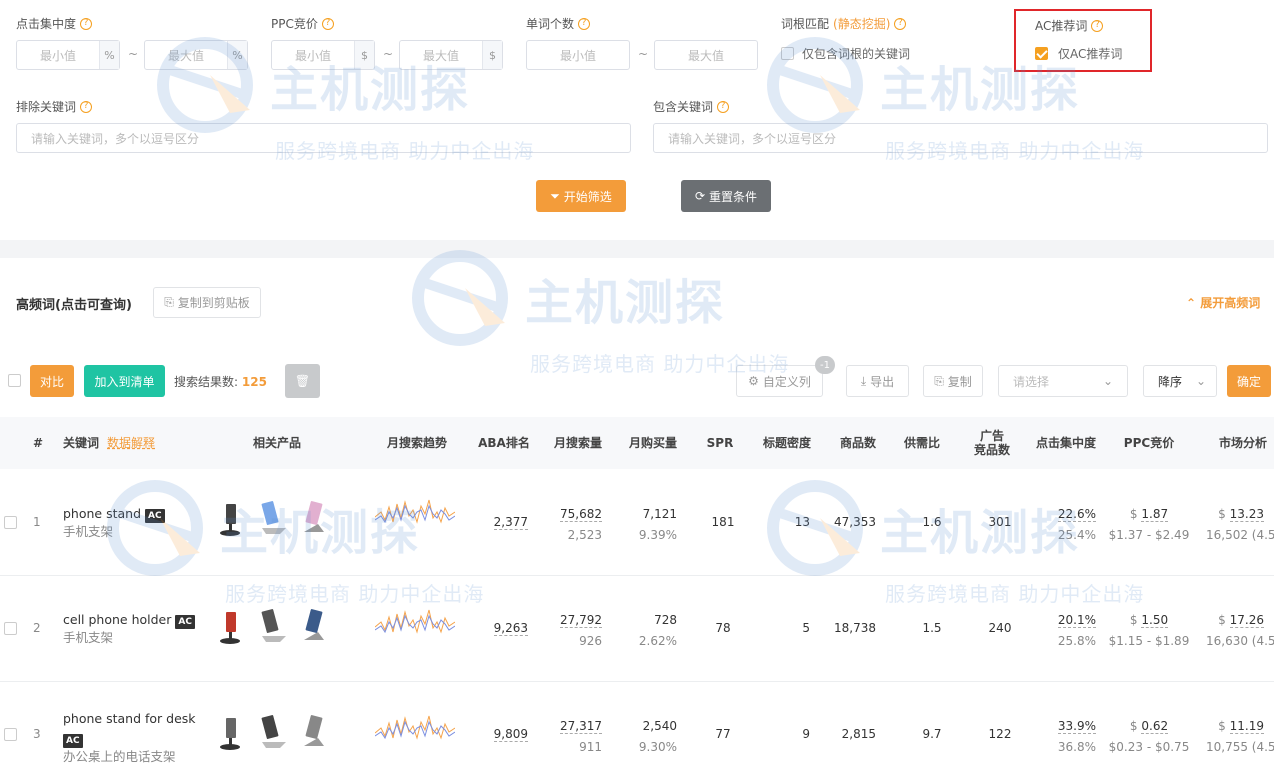  I want to click on col-products: 相关产品, so click(276, 443).